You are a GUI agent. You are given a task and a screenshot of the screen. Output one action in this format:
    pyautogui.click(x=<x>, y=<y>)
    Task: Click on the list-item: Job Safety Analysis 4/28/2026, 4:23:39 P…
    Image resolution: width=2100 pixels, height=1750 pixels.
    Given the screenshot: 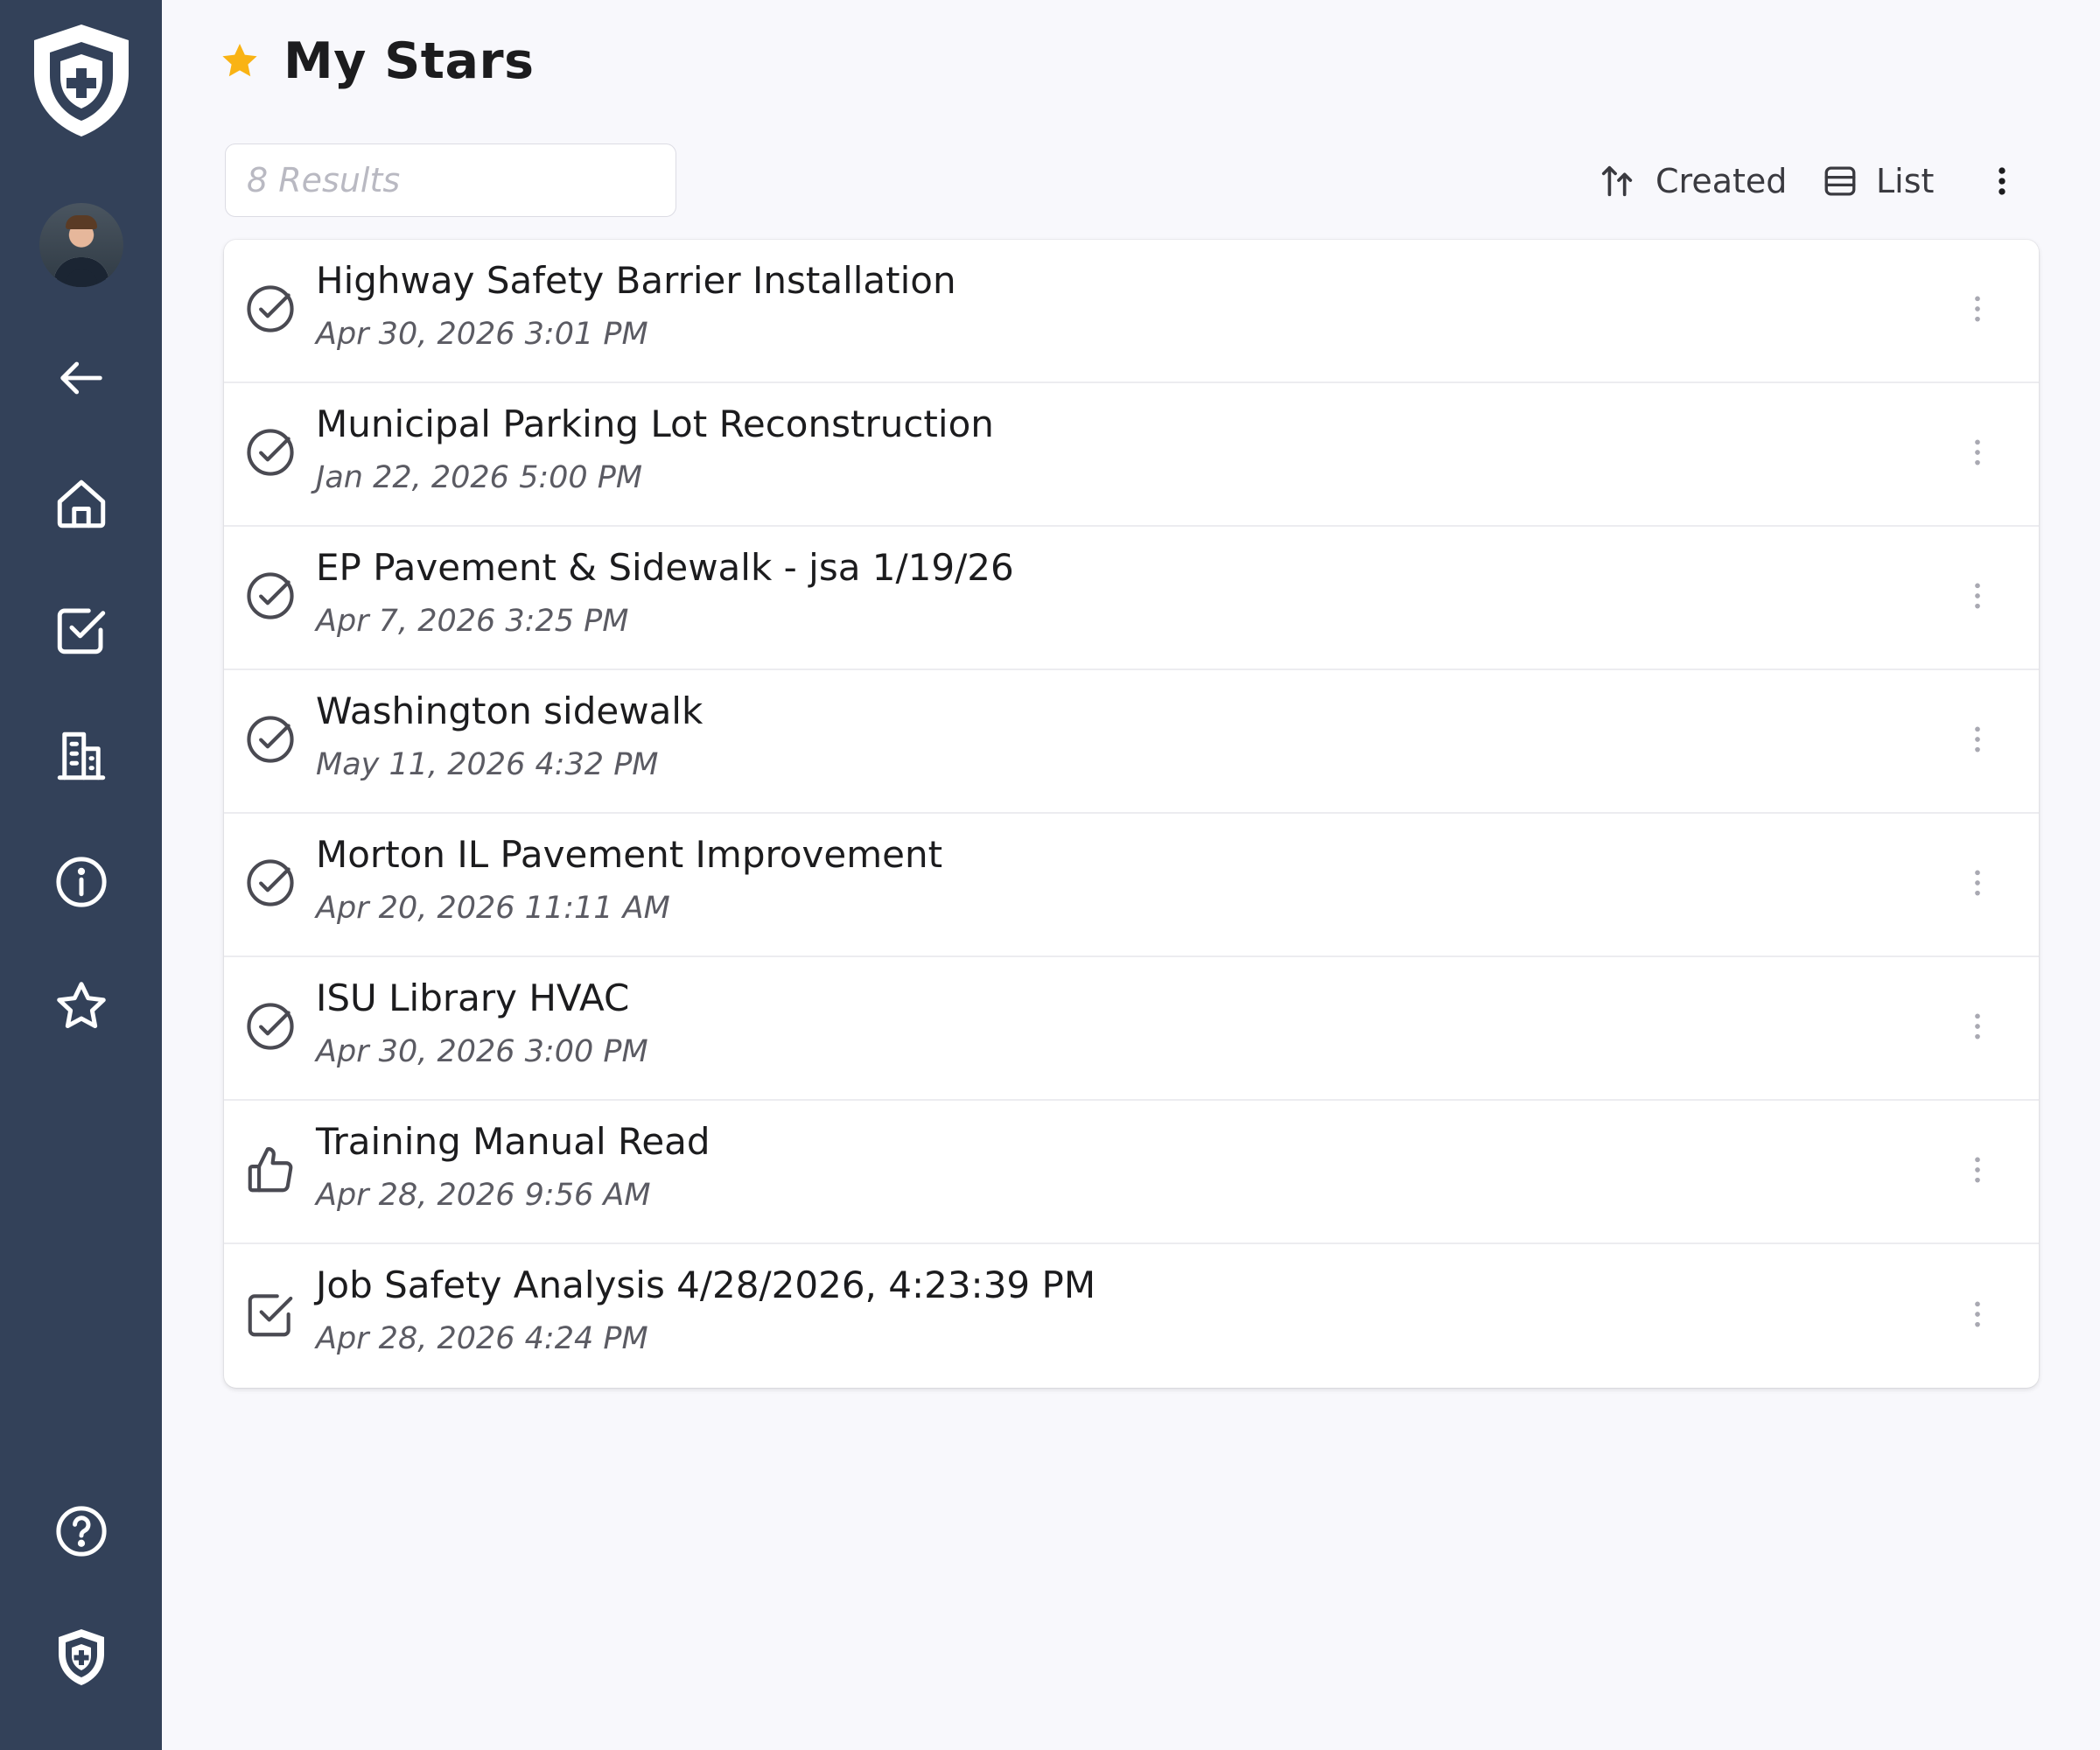 What is the action you would take?
    pyautogui.click(x=1131, y=1316)
    